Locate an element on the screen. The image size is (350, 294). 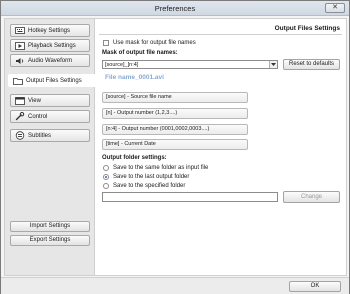
radio-last-output-folder is located at coordinates (106, 177).